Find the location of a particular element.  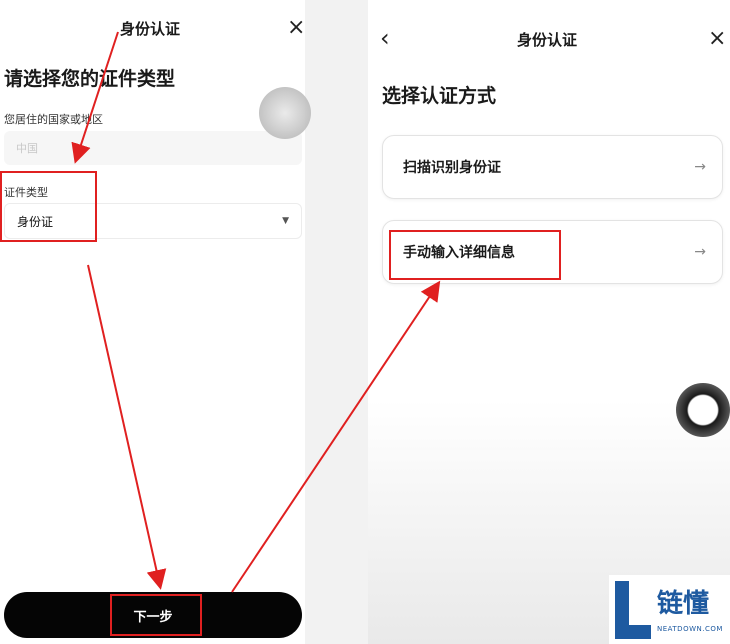

watermark-logo: 链懂 NEATDOWN.COM is located at coordinates (669, 609).